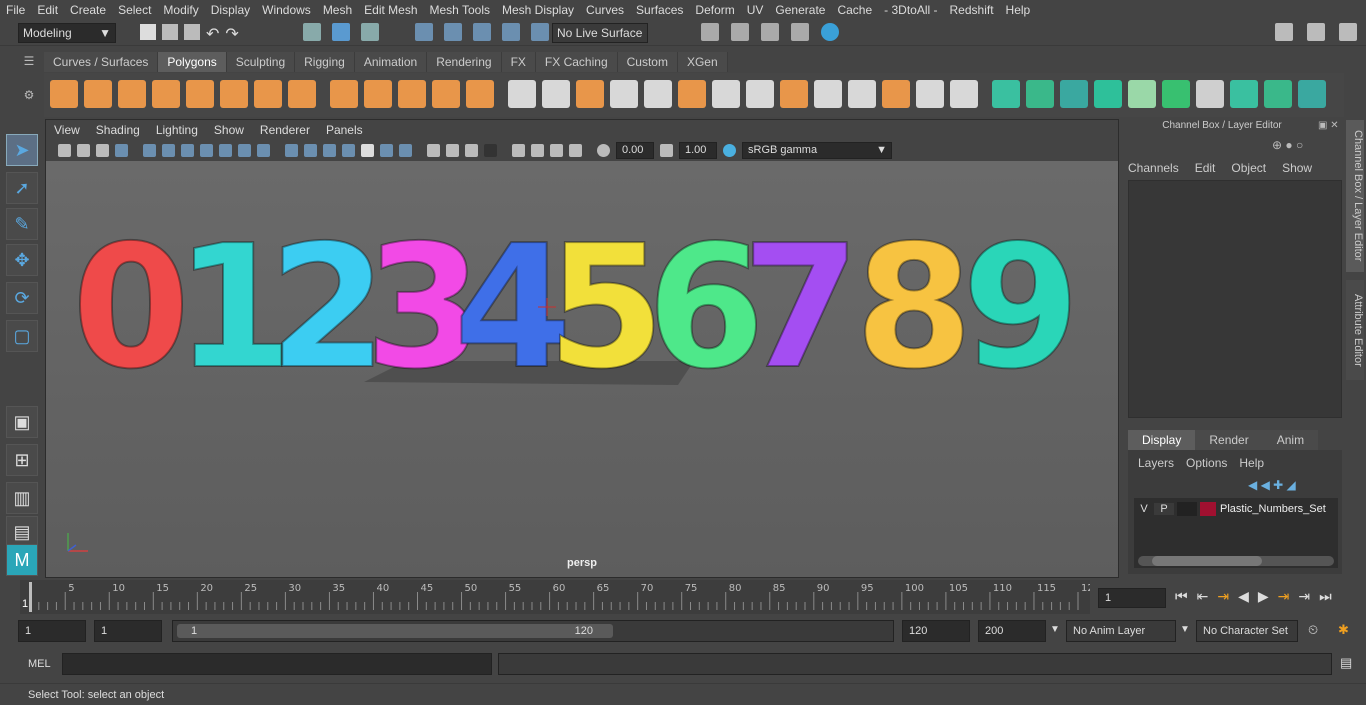 This screenshot has width=1366, height=705. Describe the element at coordinates (1153, 168) in the screenshot. I see `channel-box-menu-channels: Channels` at that location.